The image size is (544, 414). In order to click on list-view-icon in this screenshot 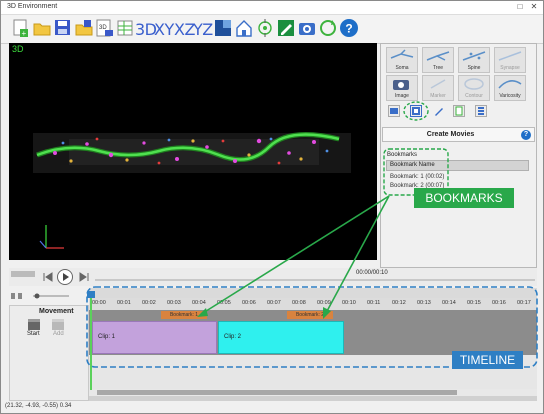, I will do `click(481, 111)`.